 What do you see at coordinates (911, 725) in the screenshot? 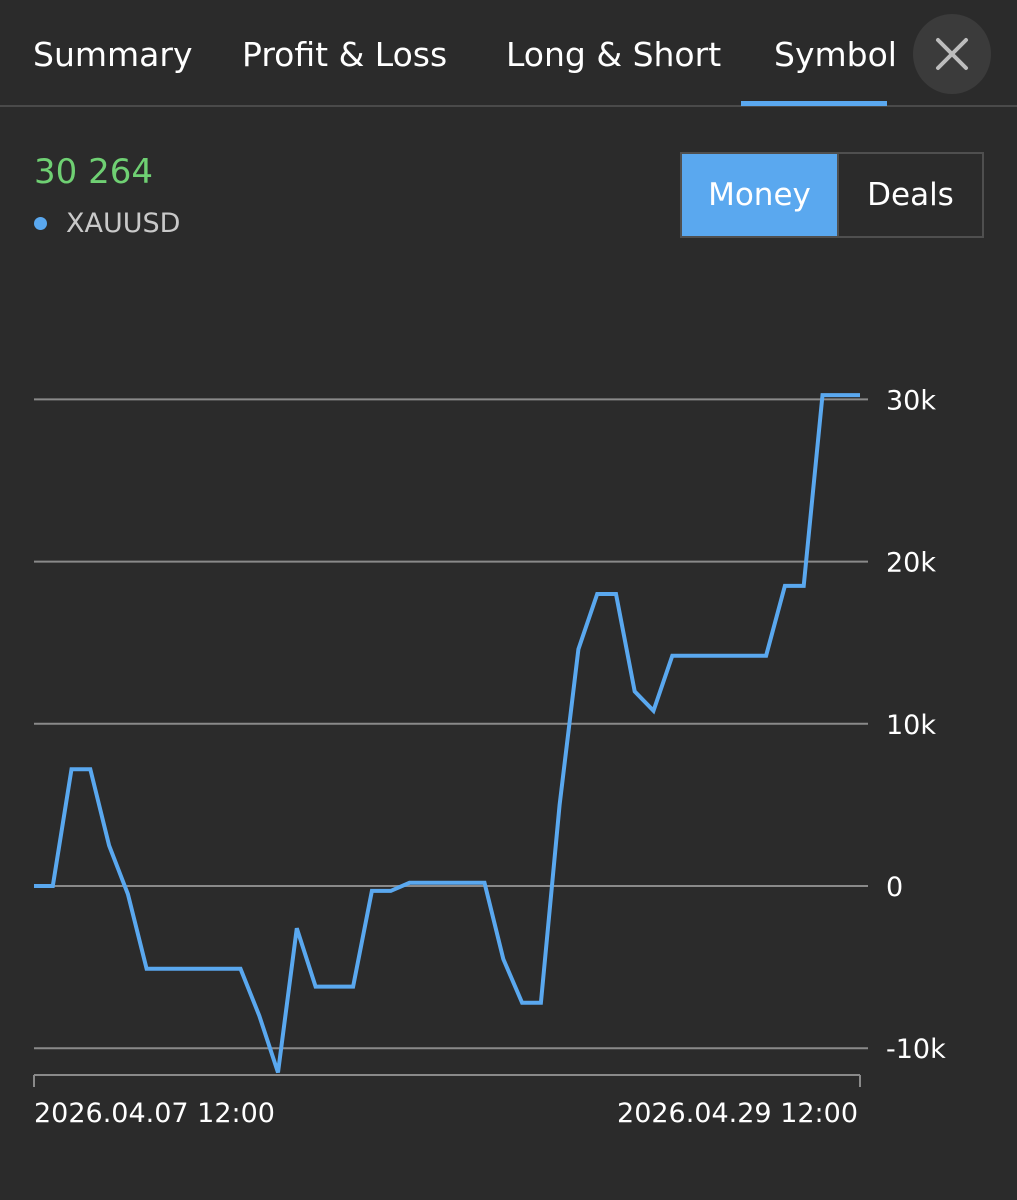
I see `y-tick-label: 10k` at bounding box center [911, 725].